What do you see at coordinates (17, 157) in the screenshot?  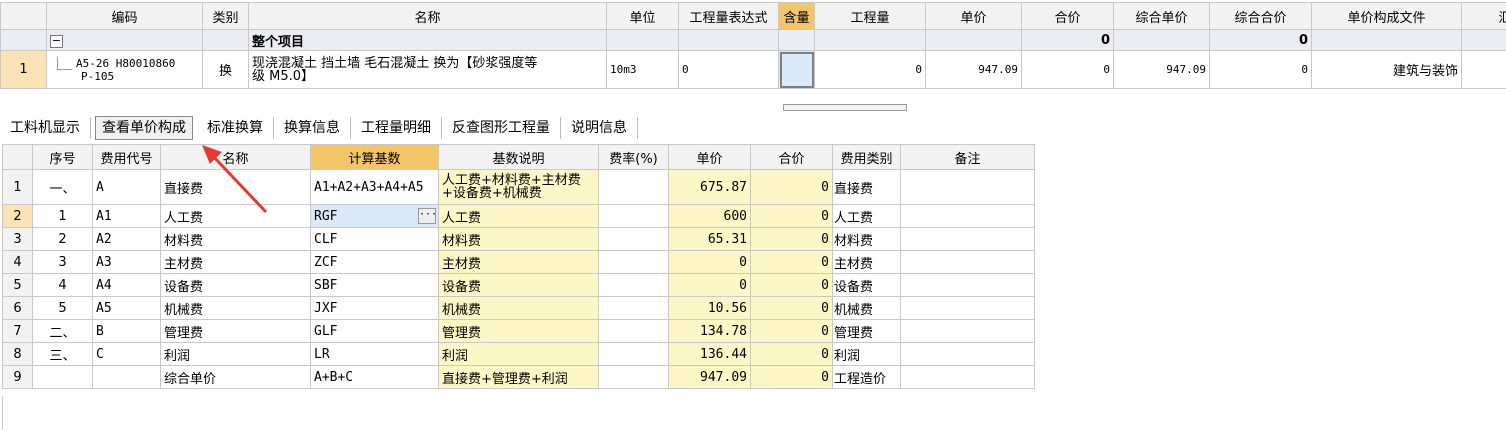 I see `header-rownum` at bounding box center [17, 157].